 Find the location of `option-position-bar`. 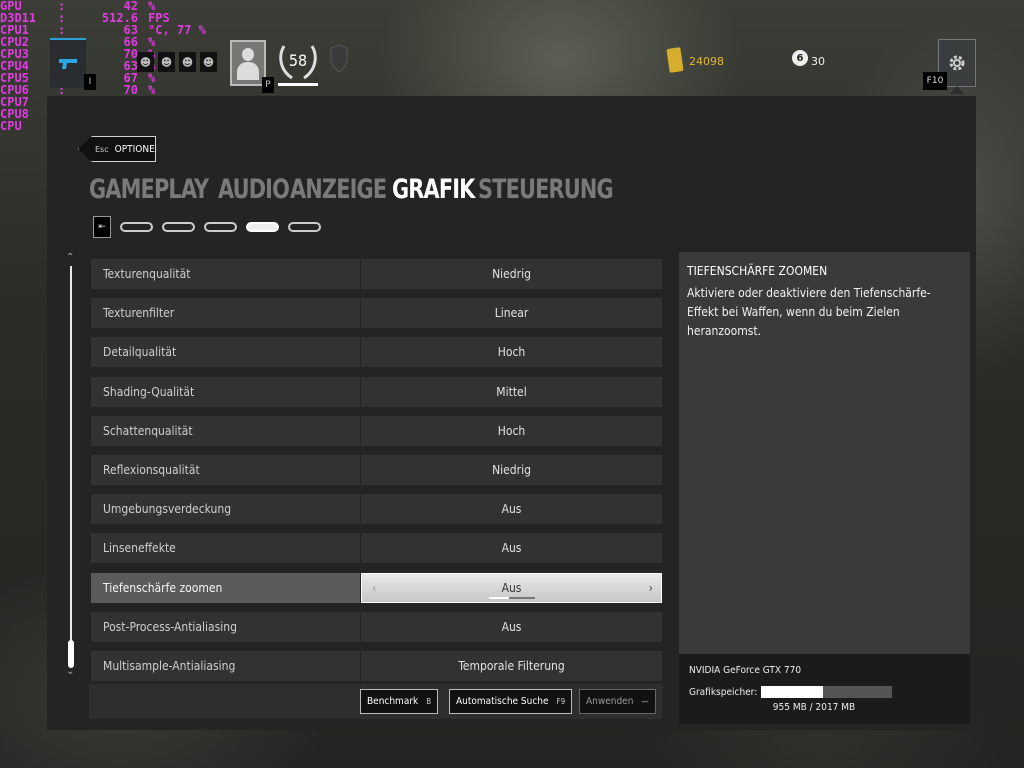

option-position-bar is located at coordinates (512, 597).